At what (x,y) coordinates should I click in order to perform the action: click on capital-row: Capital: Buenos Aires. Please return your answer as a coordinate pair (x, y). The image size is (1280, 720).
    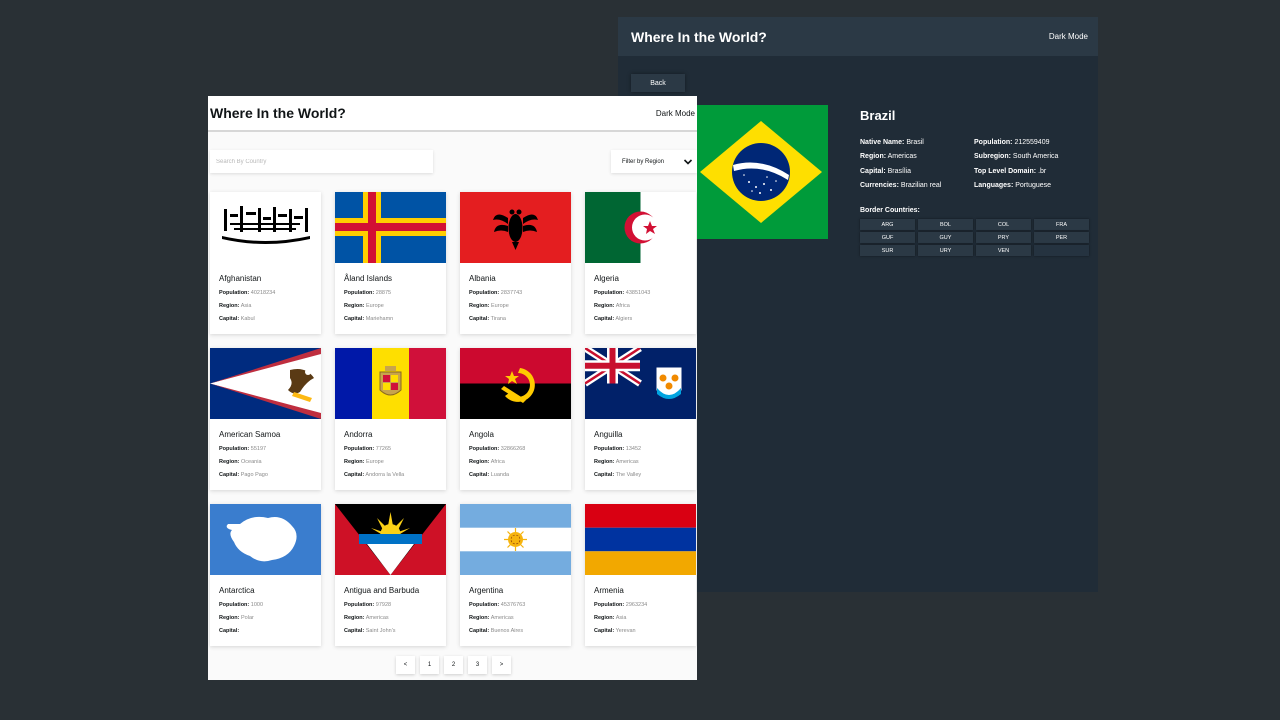
    Looking at the image, I should click on (496, 631).